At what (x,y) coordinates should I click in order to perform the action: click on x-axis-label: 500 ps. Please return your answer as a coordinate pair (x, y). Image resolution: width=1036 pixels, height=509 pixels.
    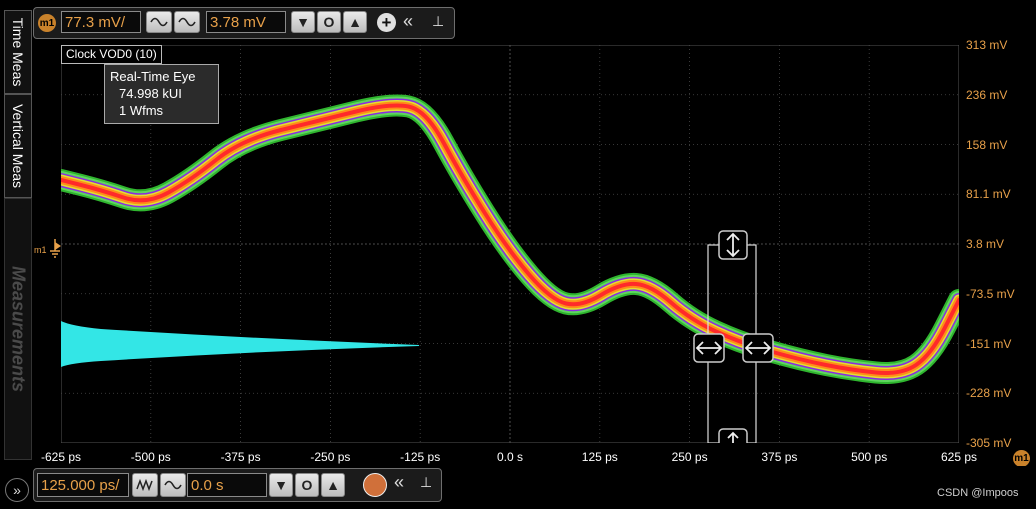
    Looking at the image, I should click on (869, 457).